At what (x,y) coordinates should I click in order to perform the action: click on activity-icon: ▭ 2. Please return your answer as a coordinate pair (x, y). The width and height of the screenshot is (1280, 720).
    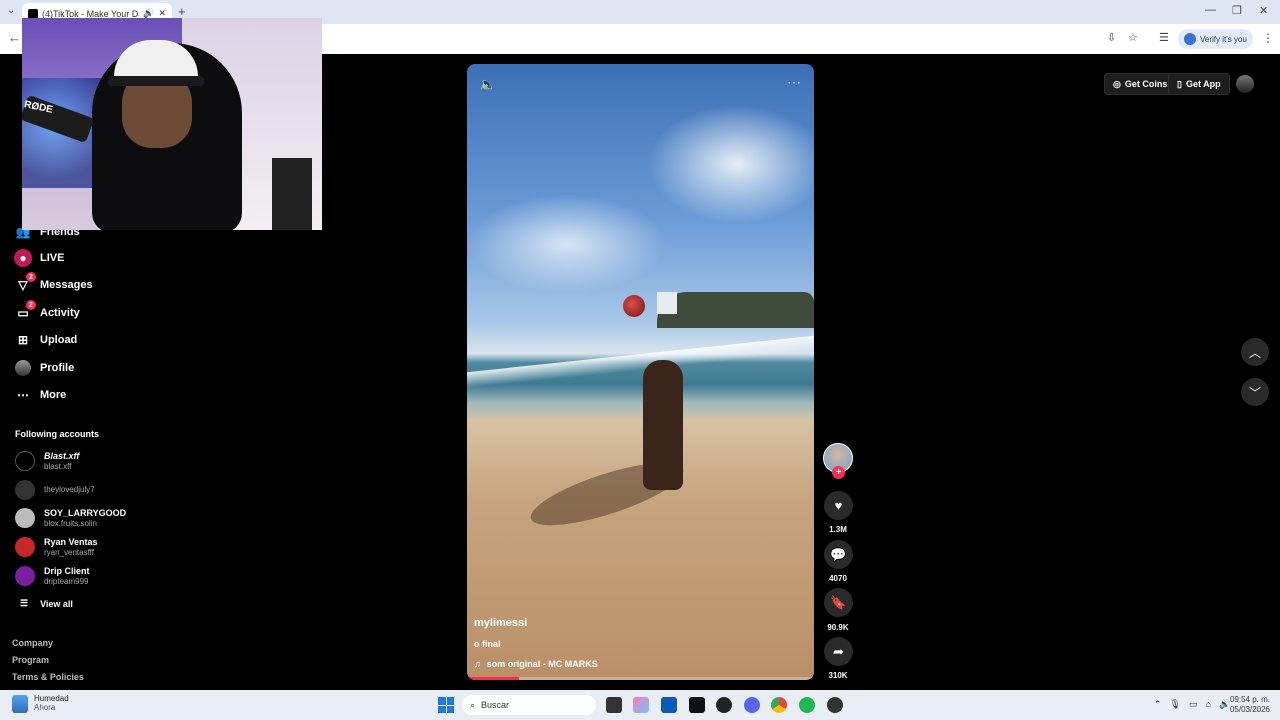
    Looking at the image, I should click on (25, 311).